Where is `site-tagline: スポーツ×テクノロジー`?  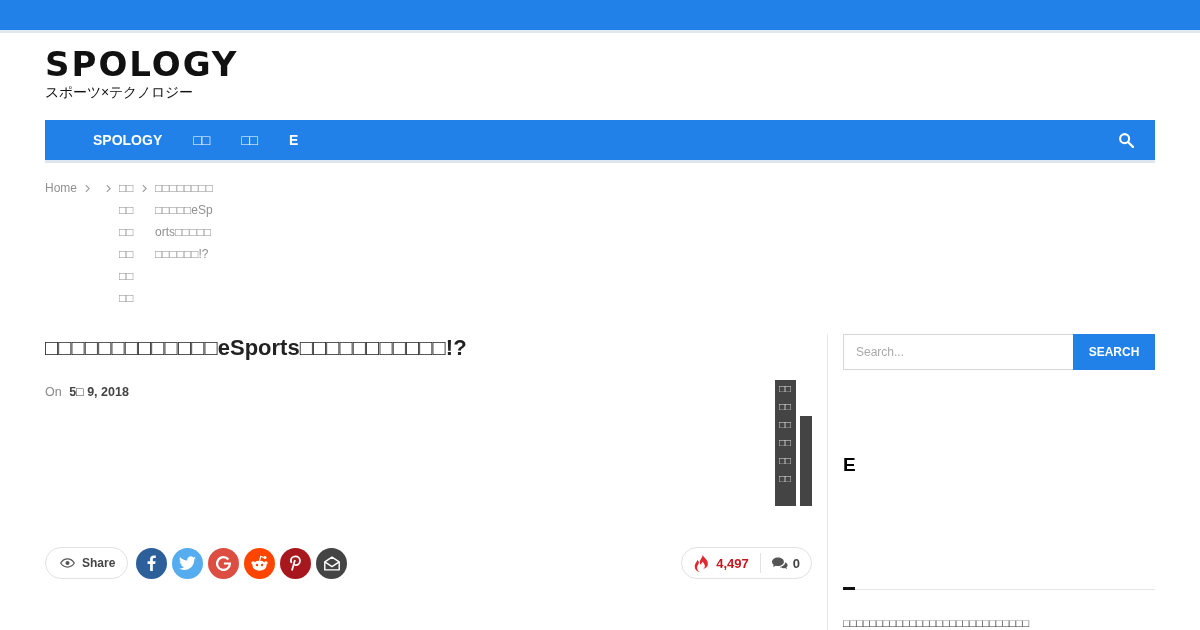
site-tagline: スポーツ×テクノロジー is located at coordinates (119, 92).